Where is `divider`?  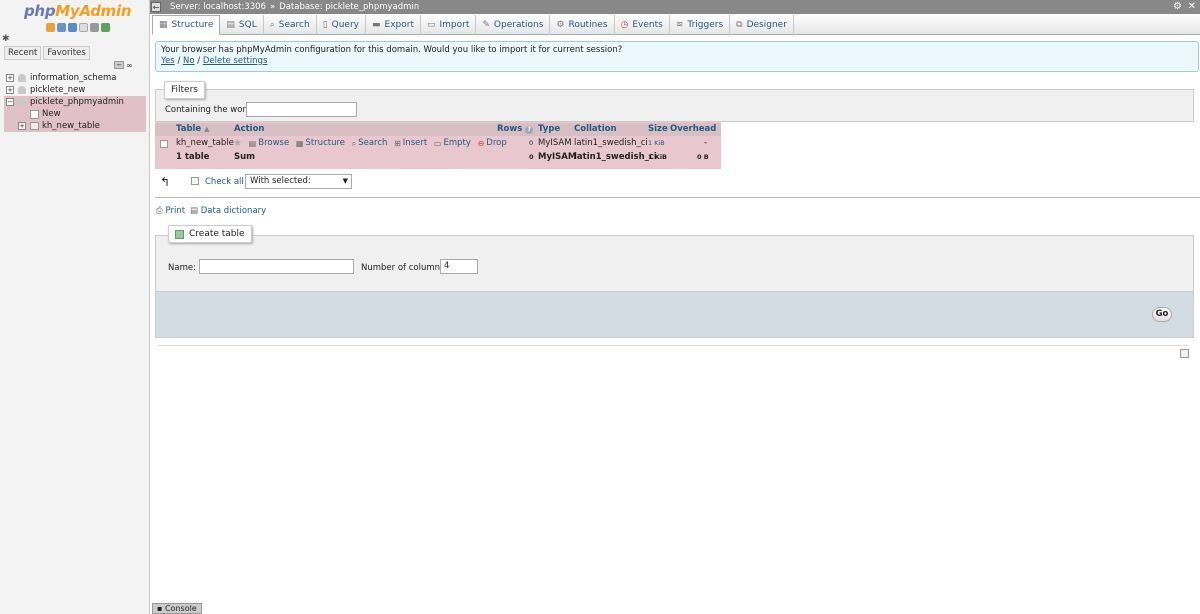 divider is located at coordinates (673, 345).